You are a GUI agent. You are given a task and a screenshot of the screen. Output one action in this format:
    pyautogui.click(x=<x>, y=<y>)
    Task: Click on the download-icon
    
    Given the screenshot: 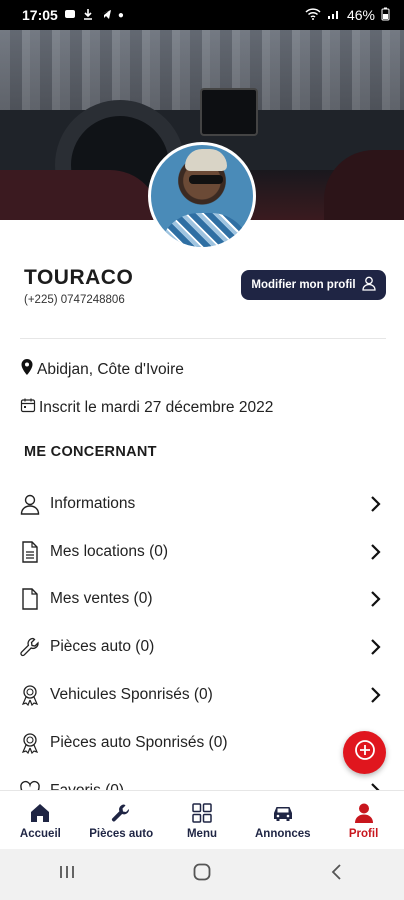 What is the action you would take?
    pyautogui.click(x=88, y=15)
    